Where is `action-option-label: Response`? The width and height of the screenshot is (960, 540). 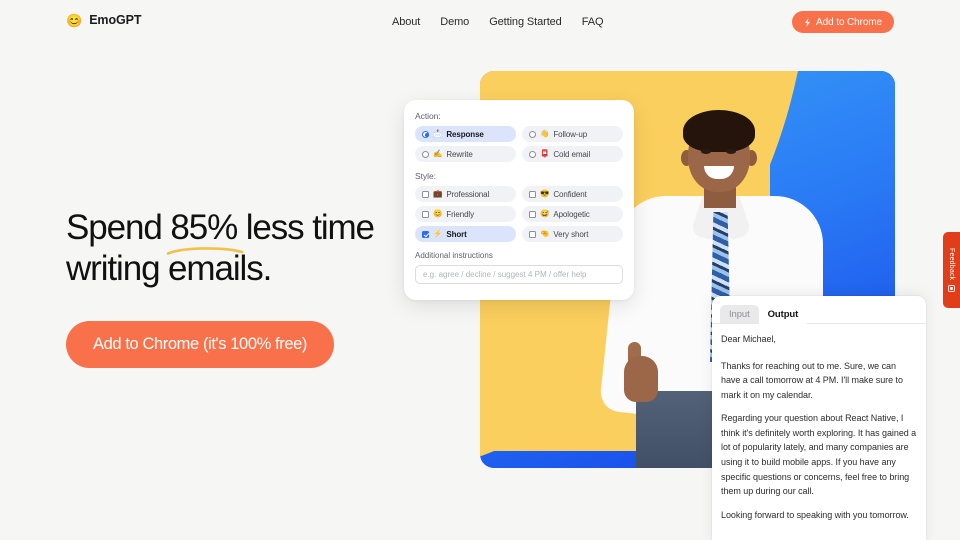
action-option-label: Response is located at coordinates (465, 134).